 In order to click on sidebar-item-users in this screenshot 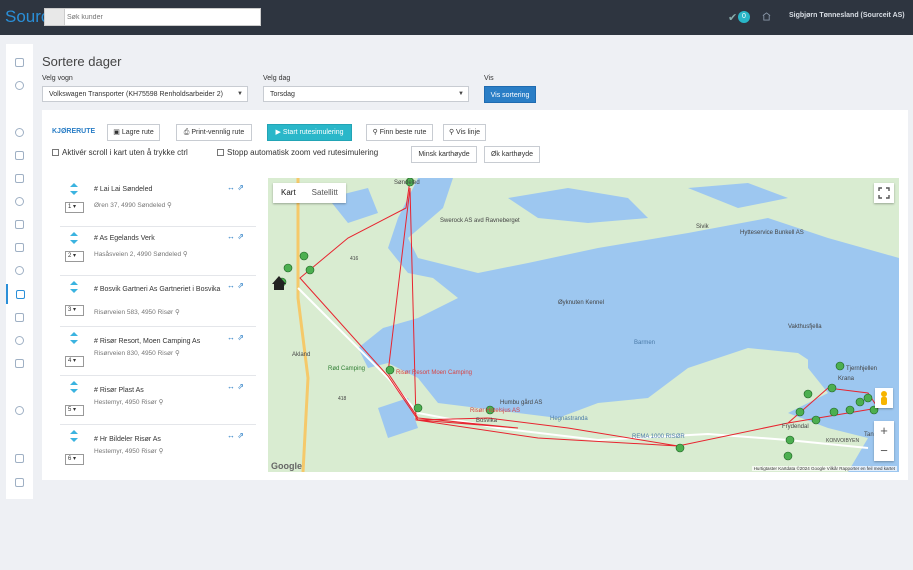, I will do `click(19, 85)`.